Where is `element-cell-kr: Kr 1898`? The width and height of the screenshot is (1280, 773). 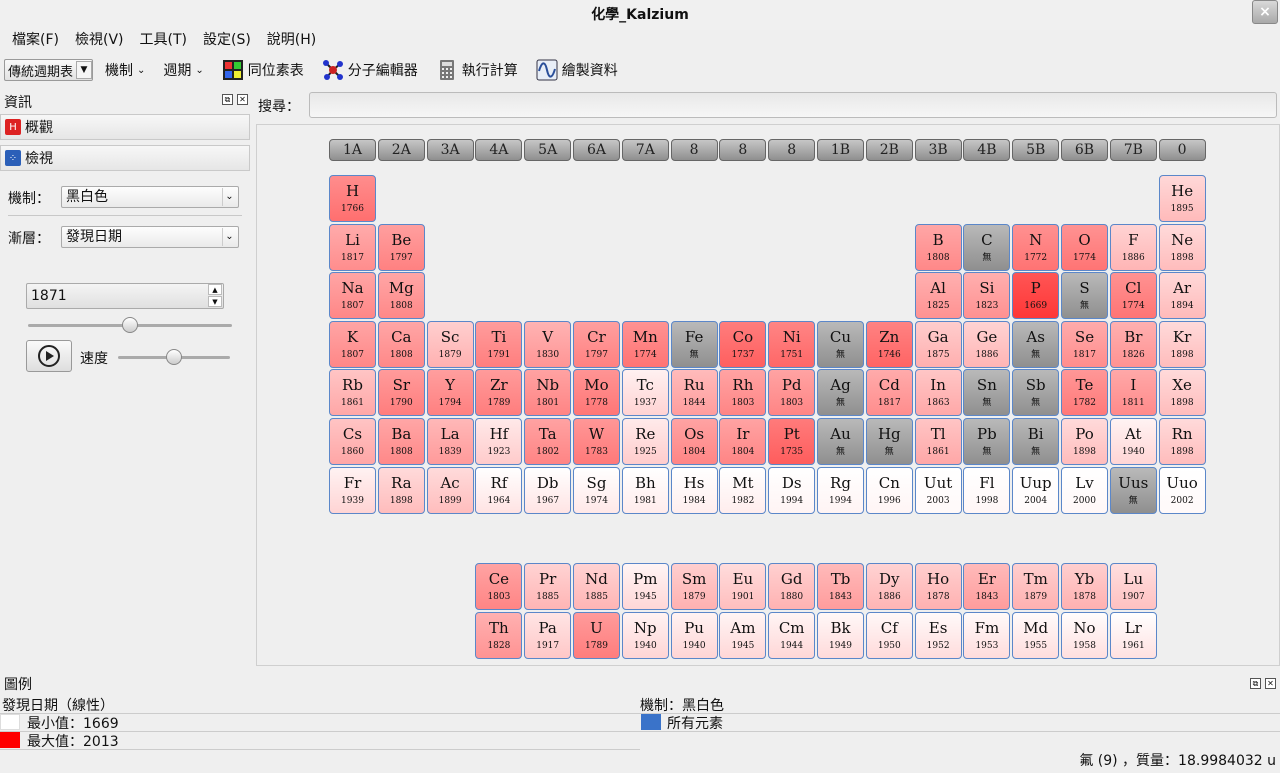 element-cell-kr: Kr 1898 is located at coordinates (1182, 344).